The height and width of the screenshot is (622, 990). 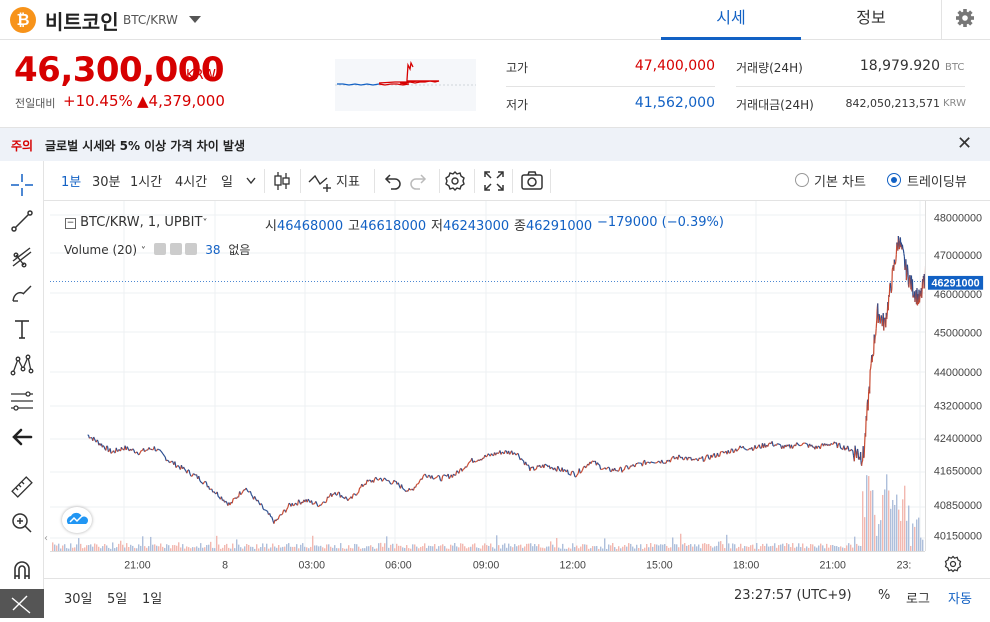 I want to click on y-tick-label: 42400000, so click(x=958, y=439).